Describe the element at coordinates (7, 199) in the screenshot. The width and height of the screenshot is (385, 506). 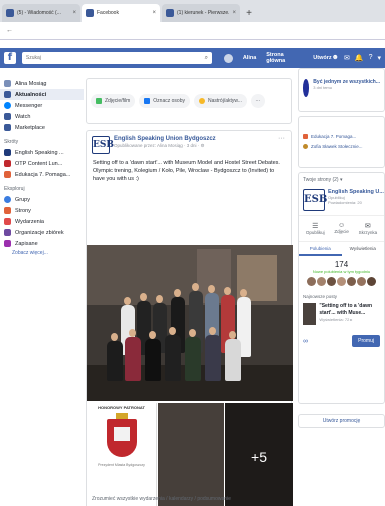
I see `groups-icon` at that location.